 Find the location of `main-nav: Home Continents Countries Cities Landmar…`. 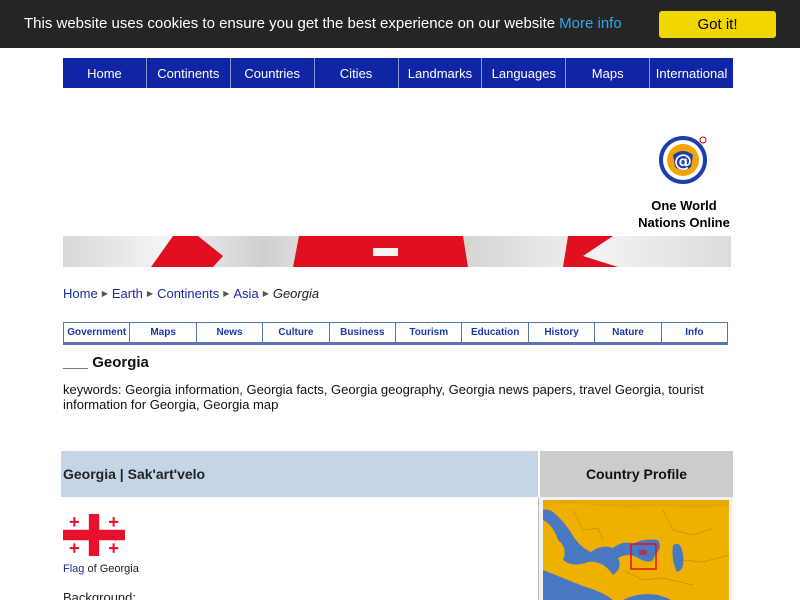

main-nav: Home Continents Countries Cities Landmar… is located at coordinates (398, 73).